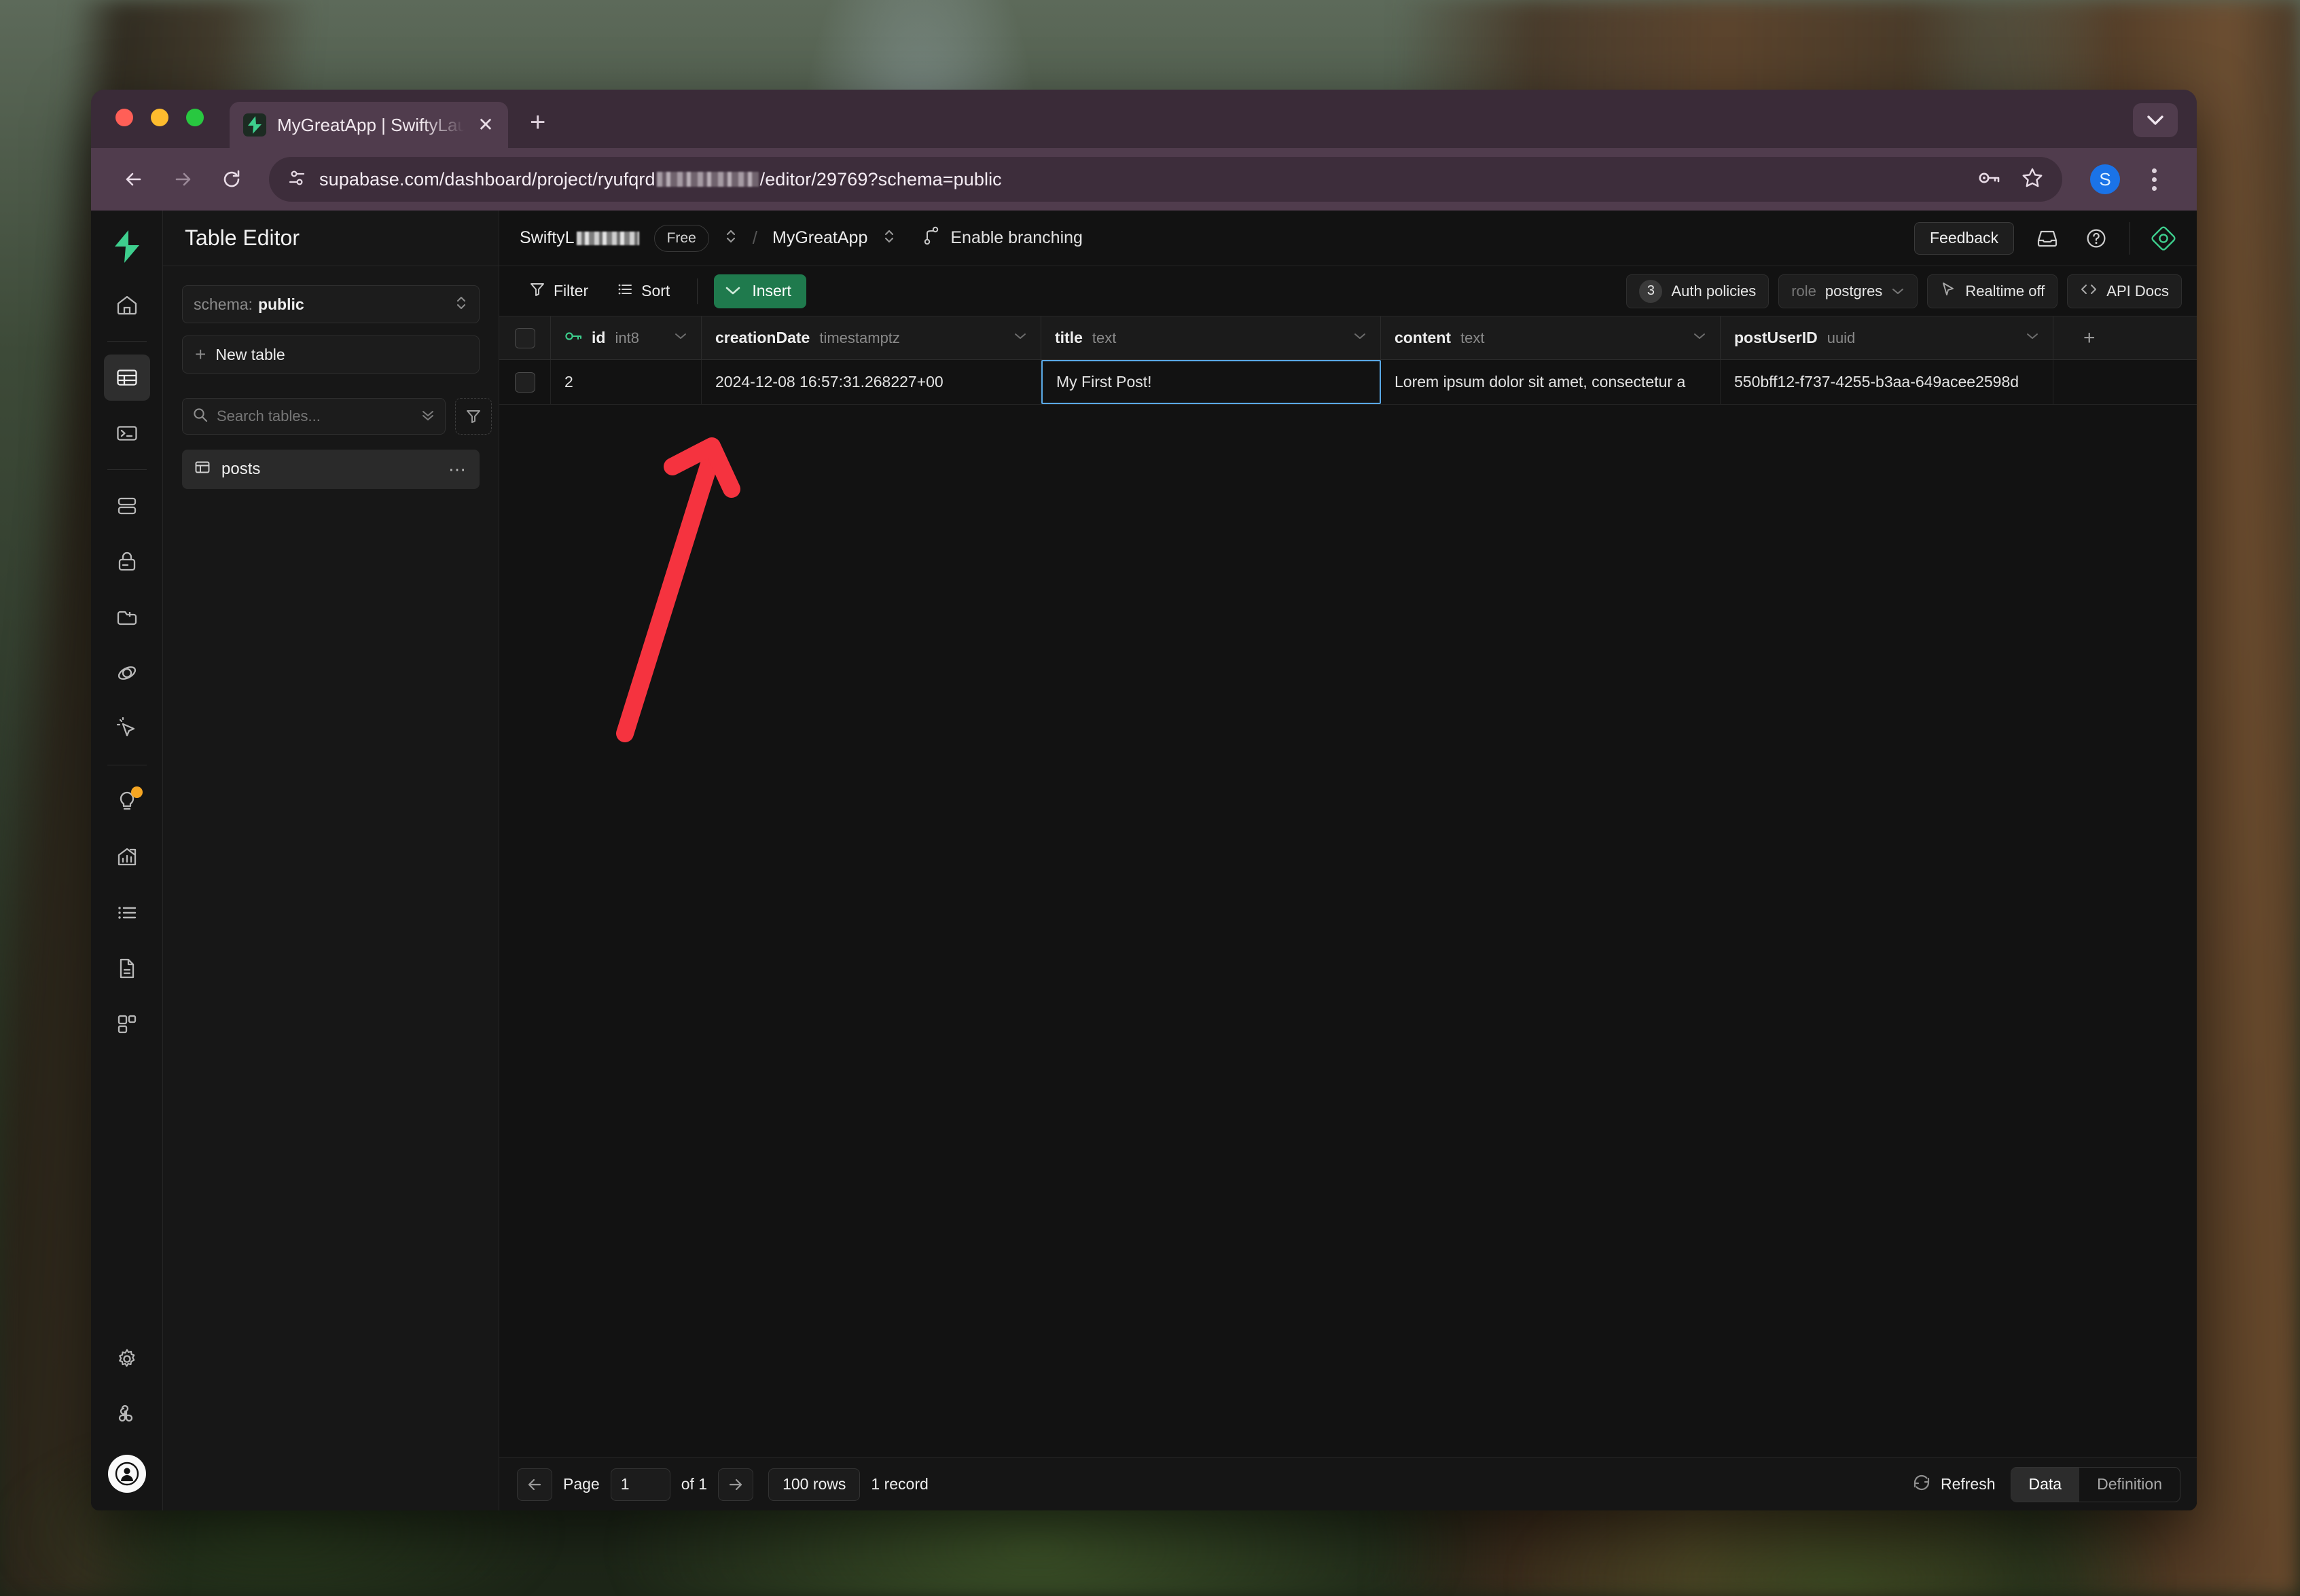 This screenshot has height=1596, width=2300. Describe the element at coordinates (127, 729) in the screenshot. I see `sidebar-item-realtime` at that location.